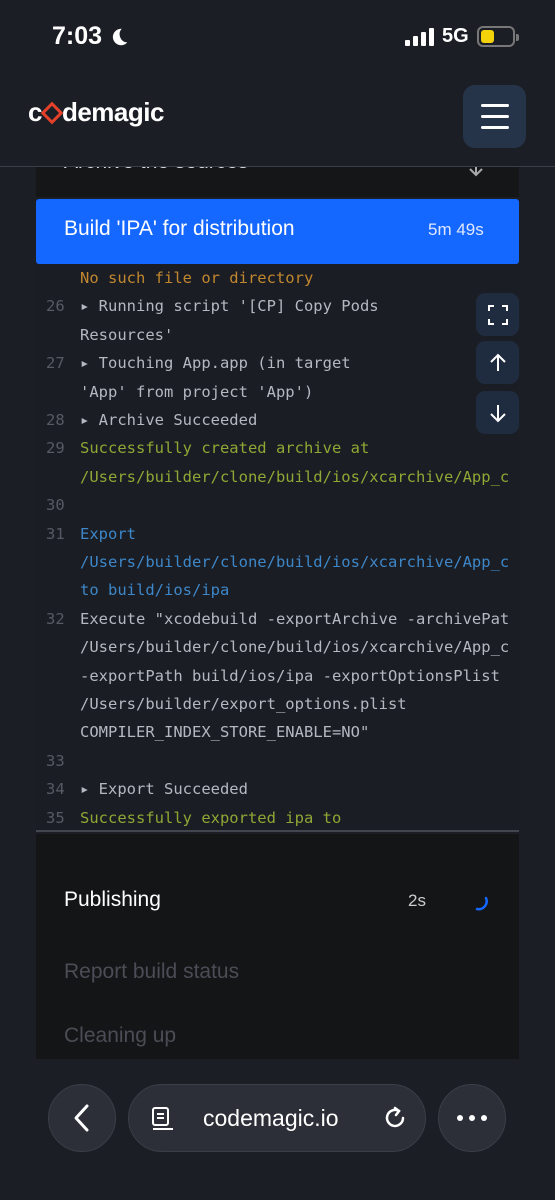 This screenshot has height=1200, width=555. Describe the element at coordinates (164, 789) in the screenshot. I see `log-line-text: ▸ Export Succeeded` at that location.